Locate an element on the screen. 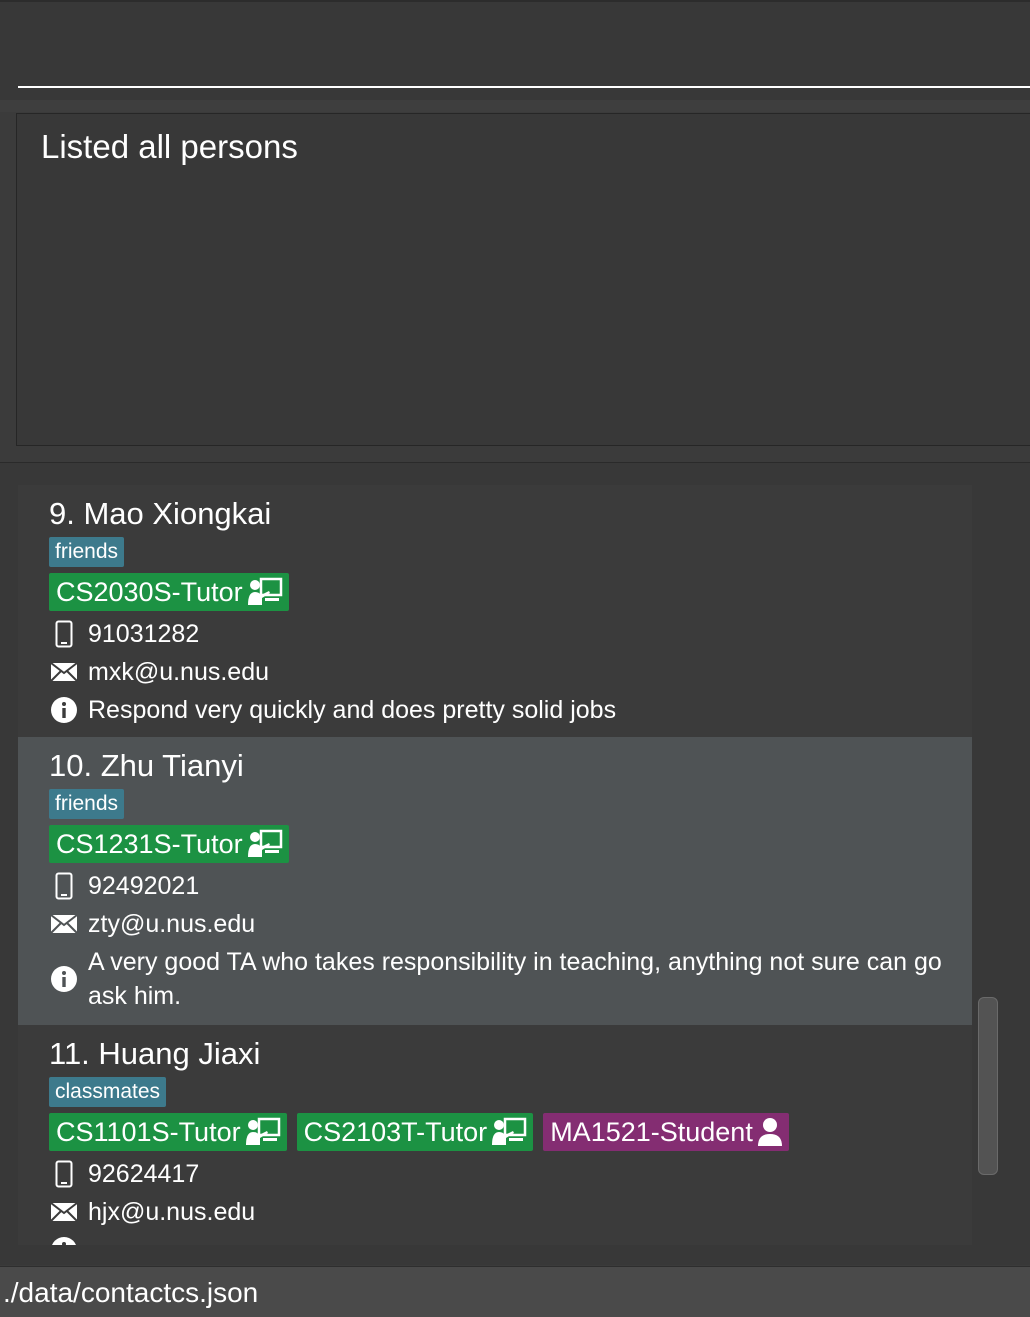 This screenshot has height=1317, width=1030. command-box-area is located at coordinates (515, 51).